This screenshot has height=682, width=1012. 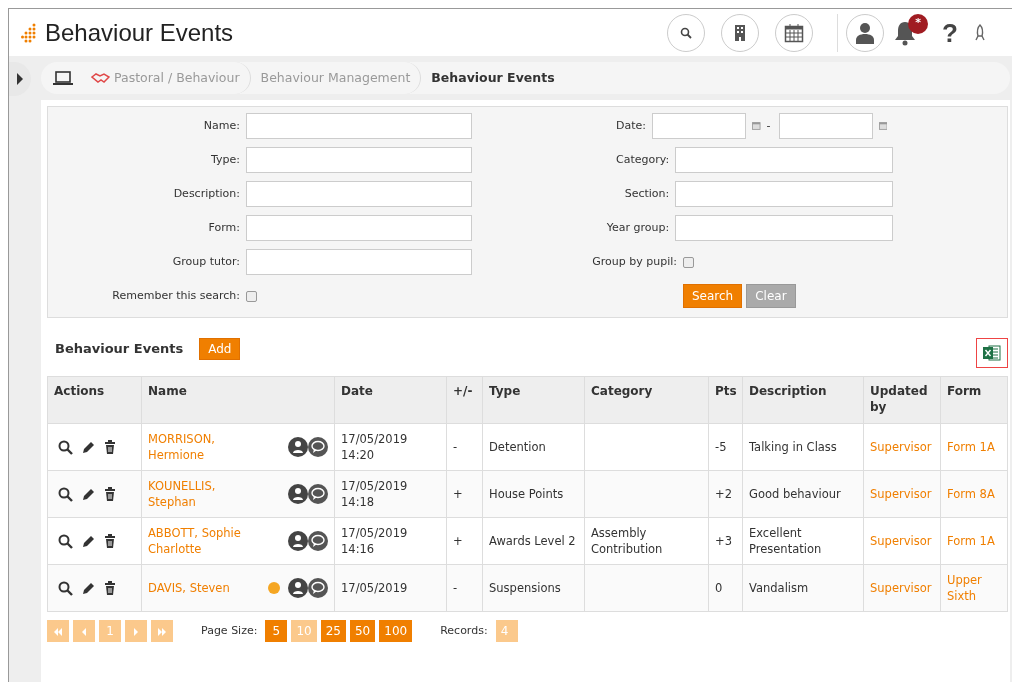 What do you see at coordinates (79, 391) in the screenshot?
I see `column-header: Actions` at bounding box center [79, 391].